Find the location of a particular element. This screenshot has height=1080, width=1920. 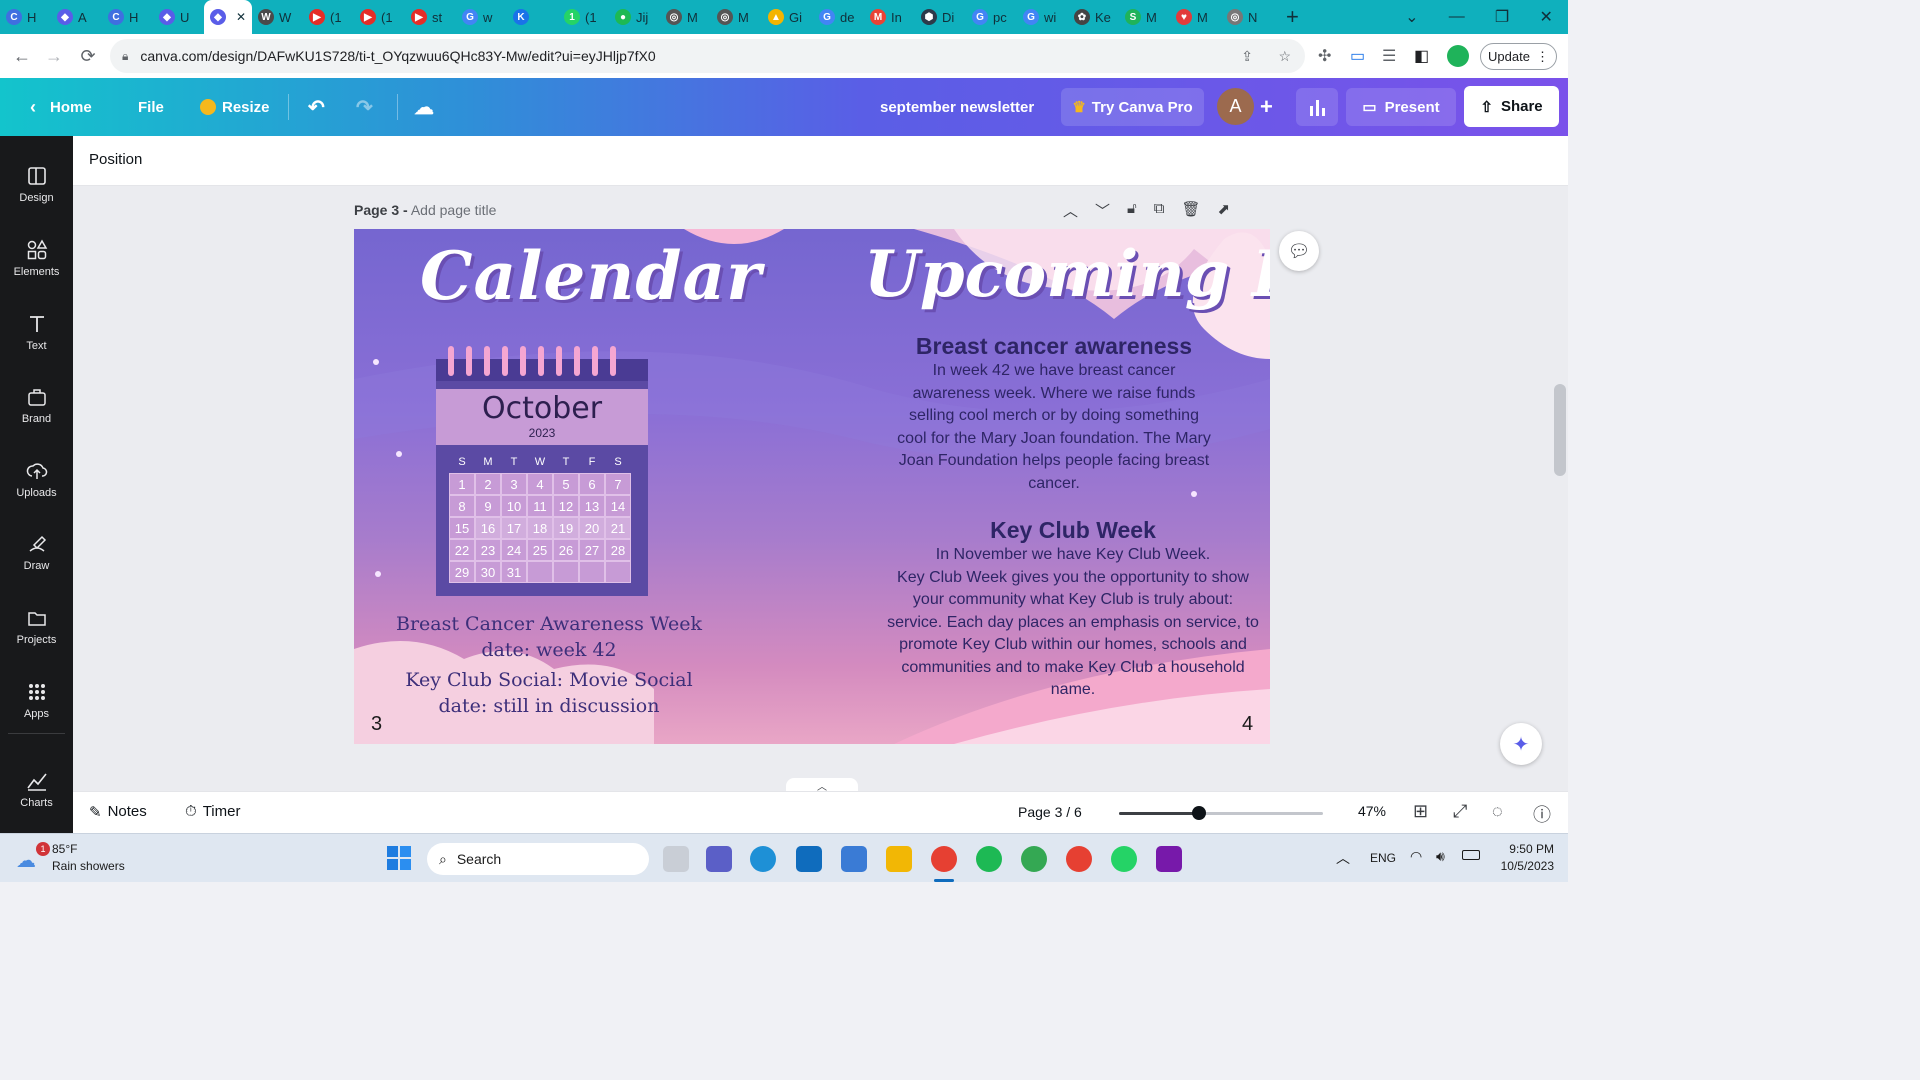

upcoming-events-heading: Upcoming Events is located at coordinates (1067, 274).